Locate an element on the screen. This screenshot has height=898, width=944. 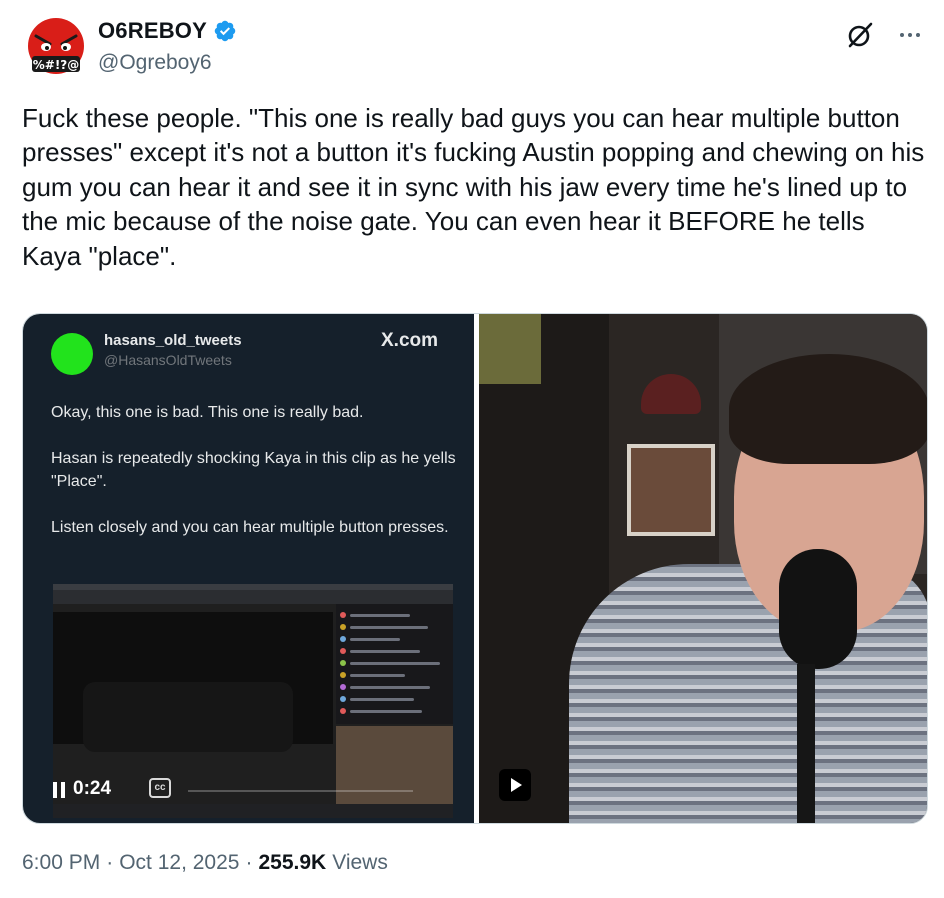
closed-captions-icon: cc is located at coordinates (160, 788).